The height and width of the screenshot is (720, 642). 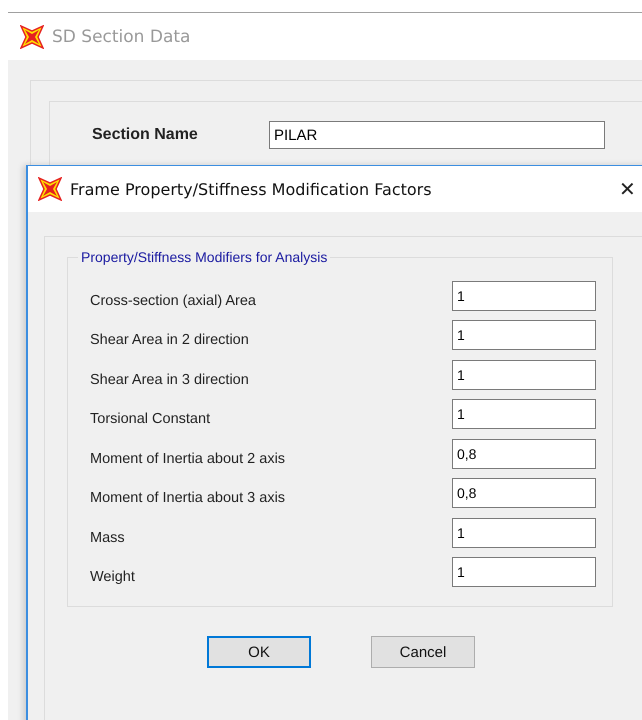 What do you see at coordinates (151, 419) in the screenshot?
I see `modifier-label: Torsional Constant` at bounding box center [151, 419].